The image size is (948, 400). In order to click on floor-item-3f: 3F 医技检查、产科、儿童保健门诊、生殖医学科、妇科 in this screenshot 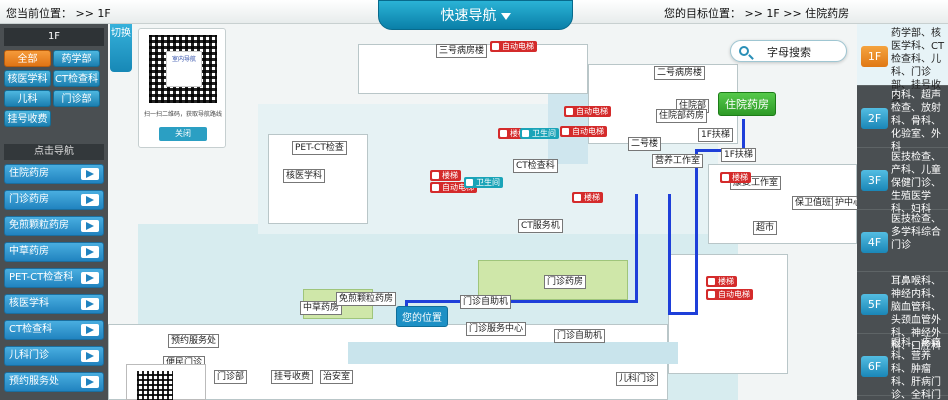, I will do `click(902, 181)`.